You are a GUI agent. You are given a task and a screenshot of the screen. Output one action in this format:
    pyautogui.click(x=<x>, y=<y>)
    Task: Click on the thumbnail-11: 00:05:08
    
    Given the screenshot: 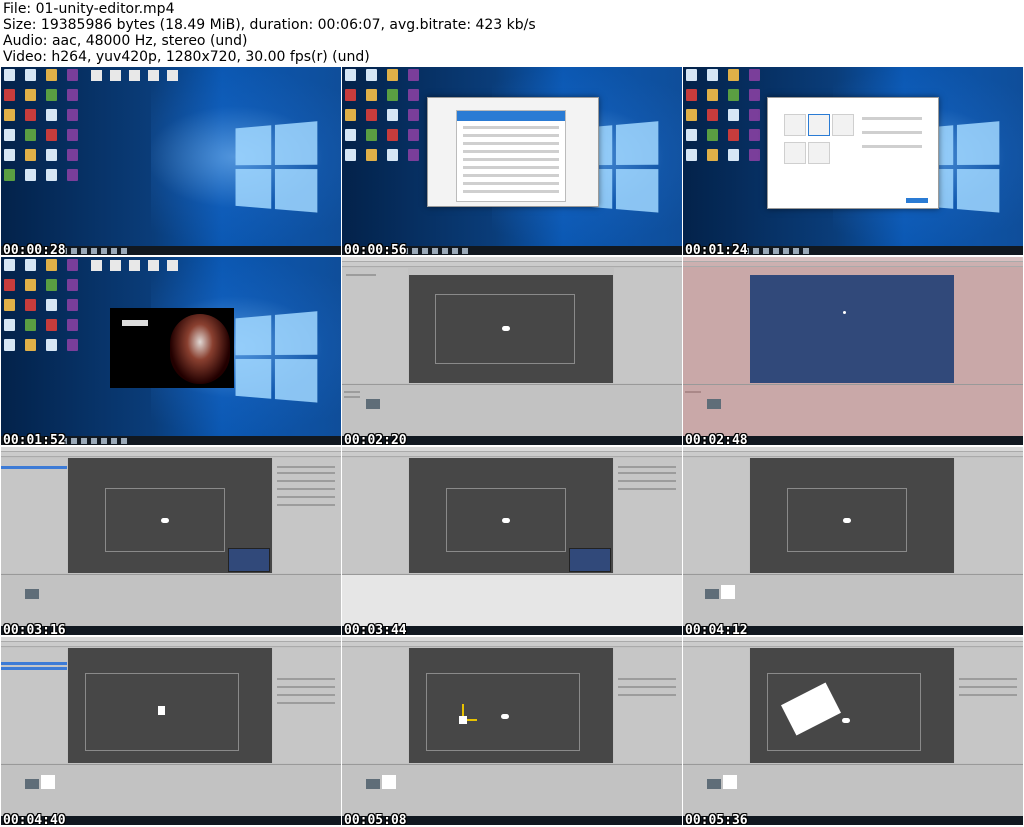 What is the action you would take?
    pyautogui.click(x=512, y=731)
    